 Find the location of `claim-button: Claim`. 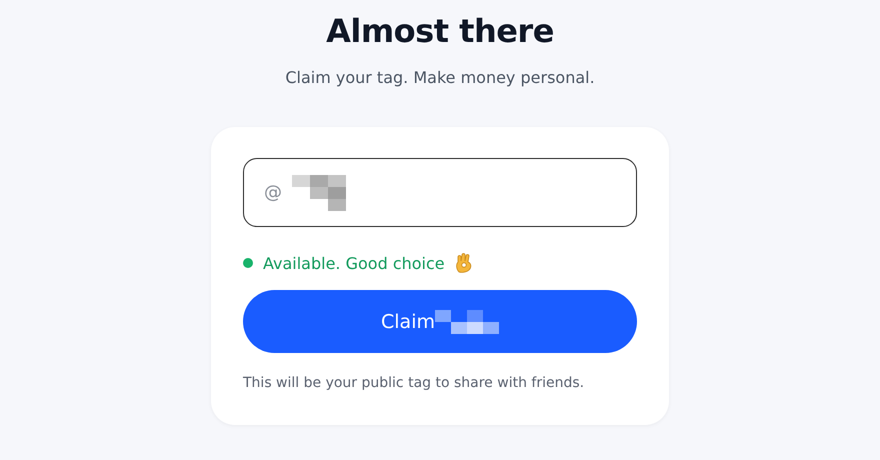

claim-button: Claim is located at coordinates (440, 321).